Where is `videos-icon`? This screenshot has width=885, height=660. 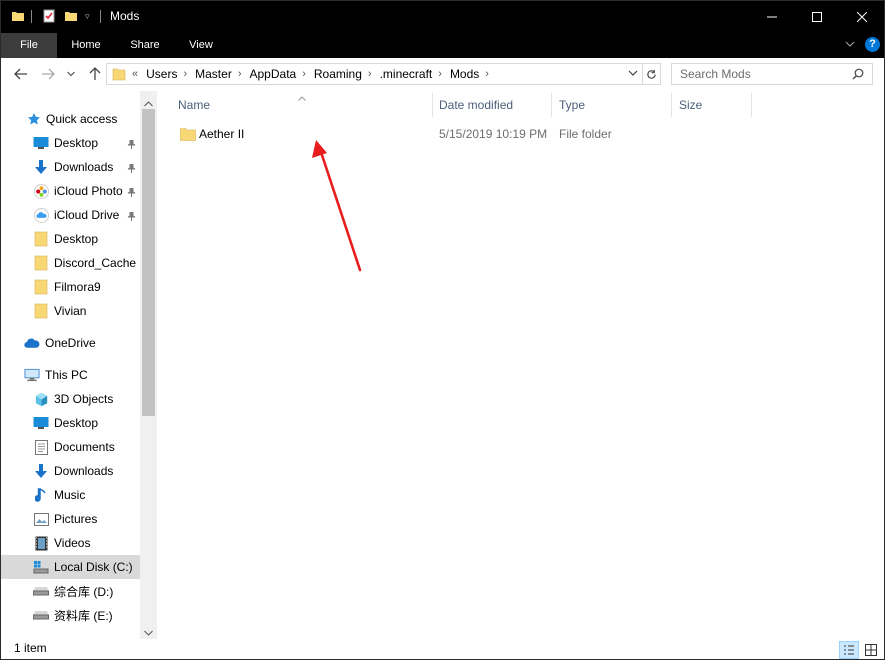
videos-icon is located at coordinates (41, 543).